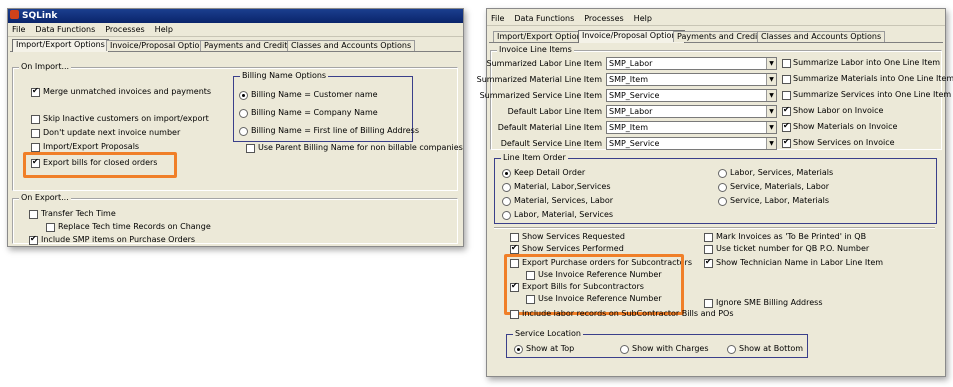 This screenshot has height=387, width=953. What do you see at coordinates (838, 110) in the screenshot?
I see `show-labor-label: Show Labor on Invoice` at bounding box center [838, 110].